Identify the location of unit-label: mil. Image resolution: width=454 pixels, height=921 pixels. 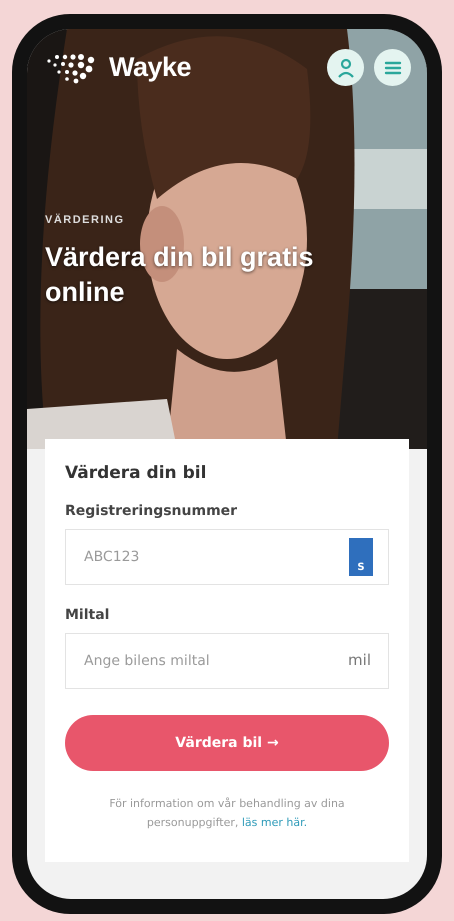
(359, 660).